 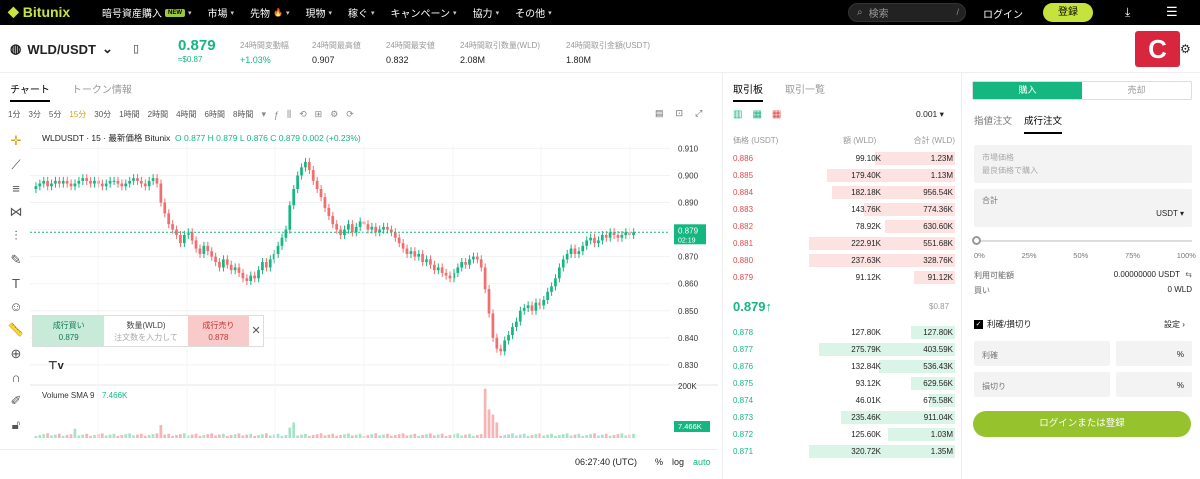 What do you see at coordinates (319, 12) in the screenshot?
I see `nav-menu-item: 現物 ▾` at bounding box center [319, 12].